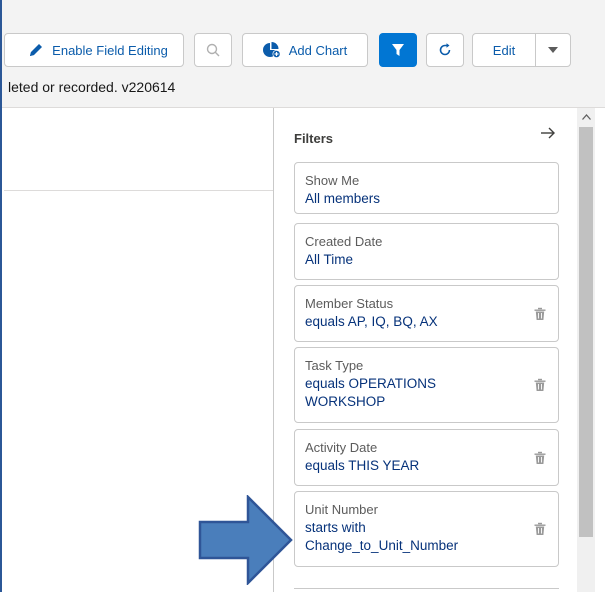 This screenshot has width=605, height=592. I want to click on filter-label: Show Me, so click(332, 180).